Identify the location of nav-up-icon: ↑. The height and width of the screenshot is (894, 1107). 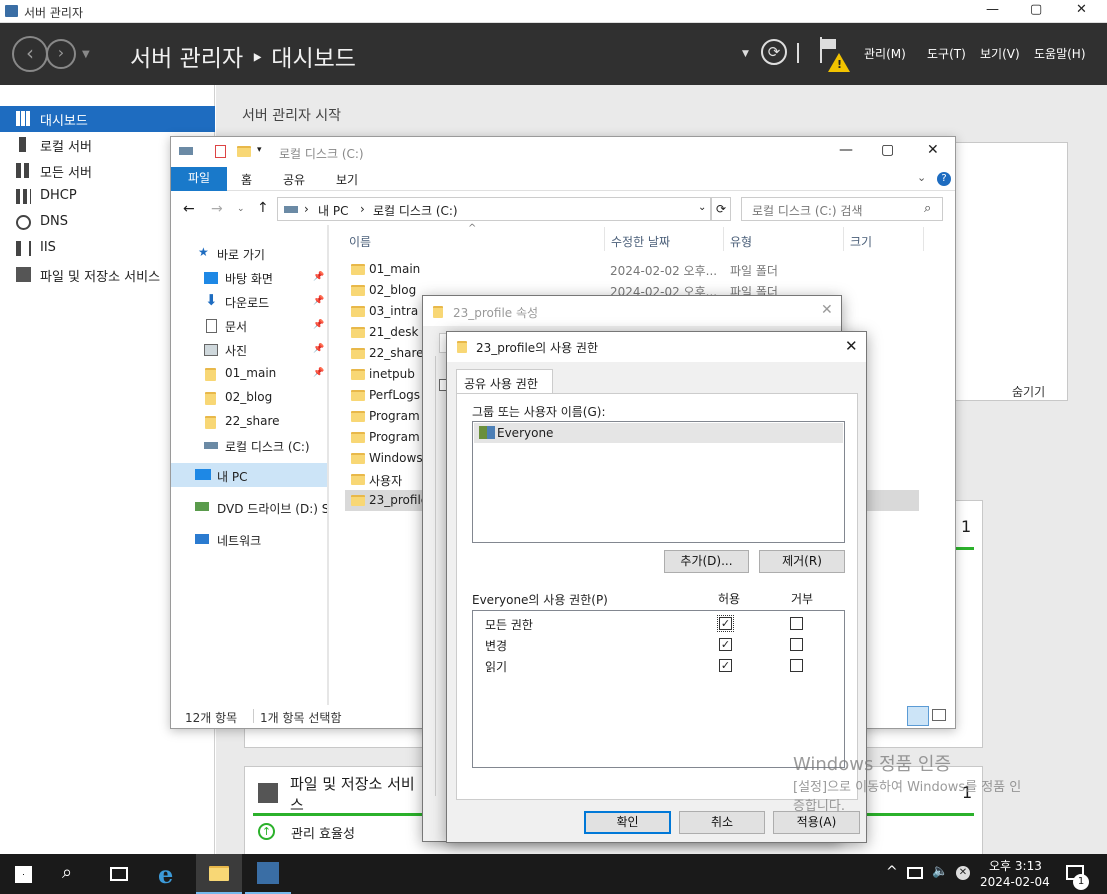
(263, 208).